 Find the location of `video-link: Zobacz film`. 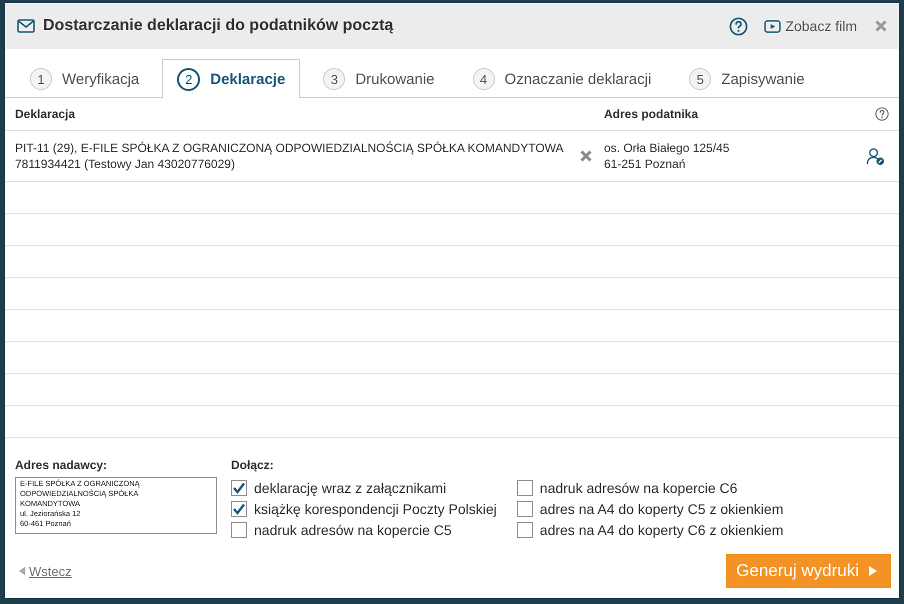

video-link: Zobacz film is located at coordinates (810, 26).